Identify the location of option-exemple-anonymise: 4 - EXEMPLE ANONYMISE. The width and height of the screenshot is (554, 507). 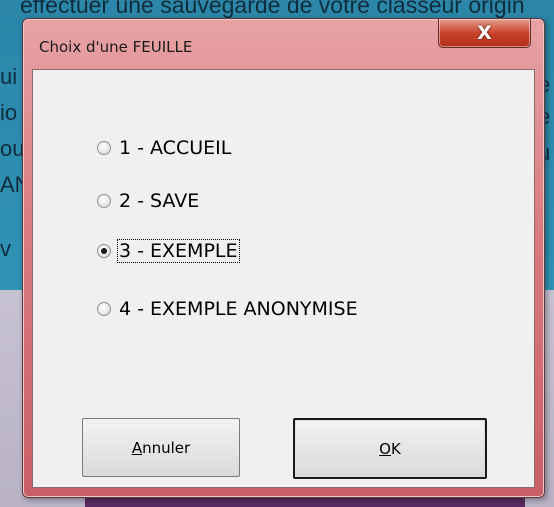
(228, 309).